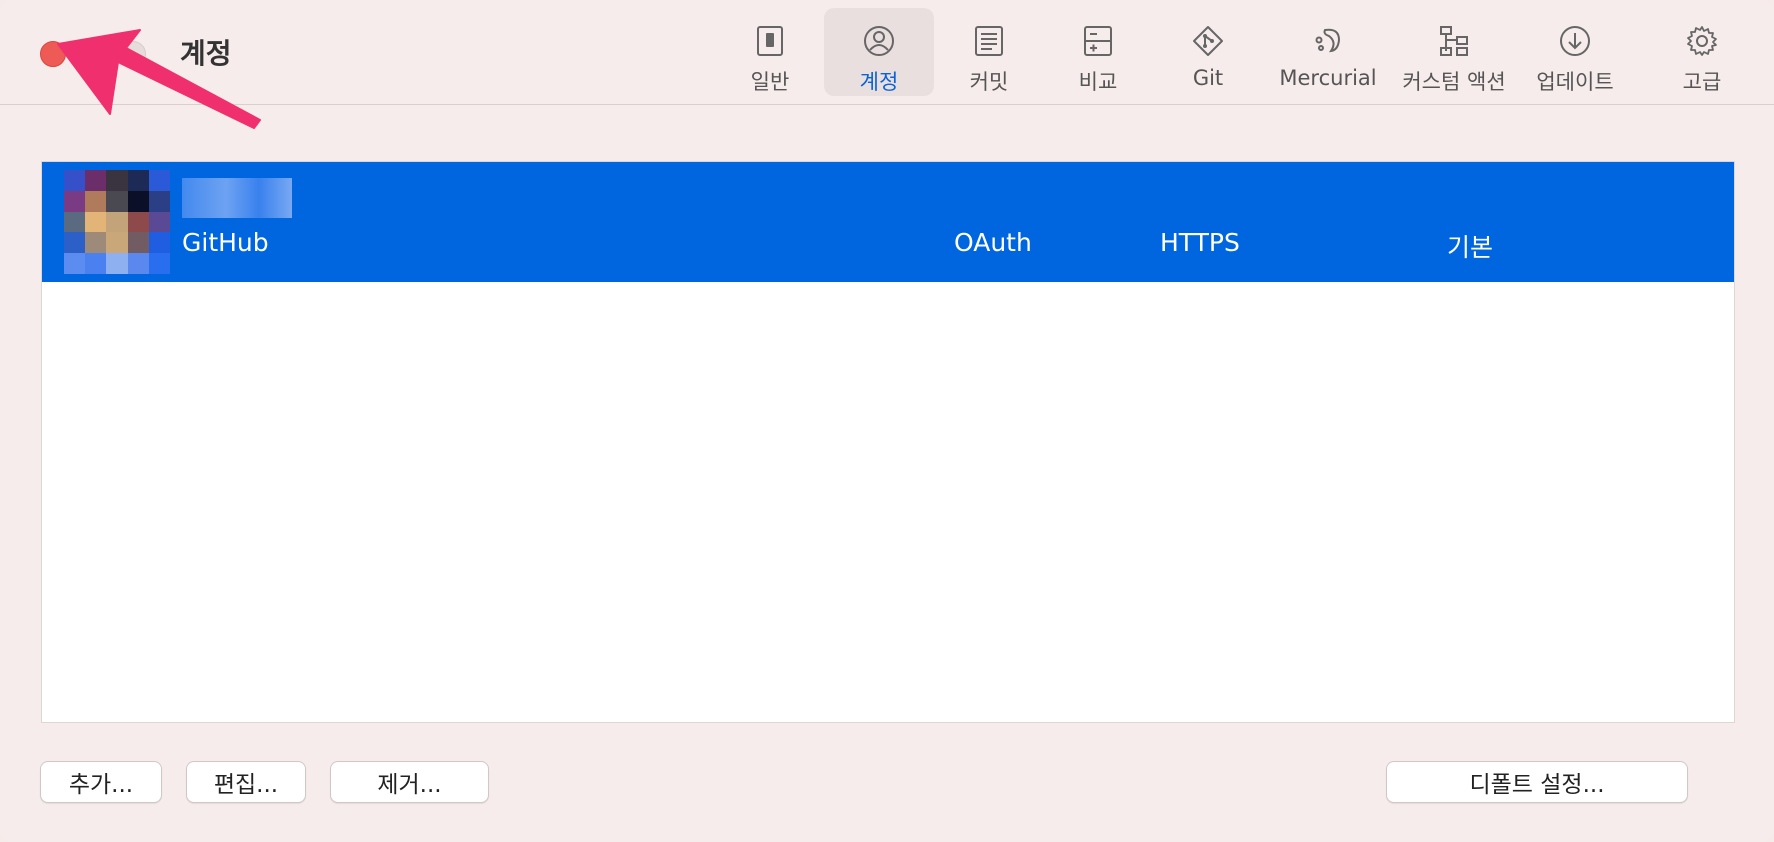  I want to click on git-icon, so click(1208, 41).